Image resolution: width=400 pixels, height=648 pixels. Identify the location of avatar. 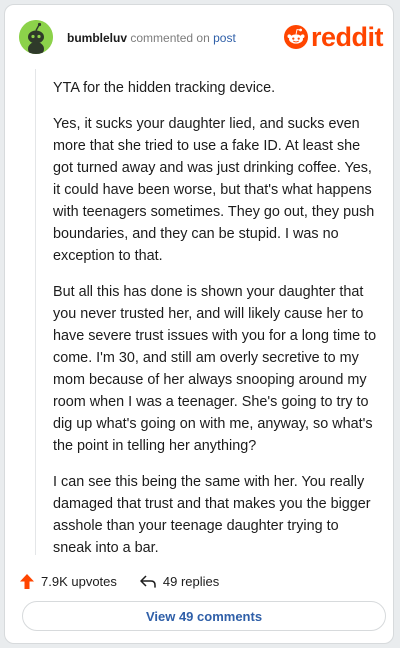
(36, 37).